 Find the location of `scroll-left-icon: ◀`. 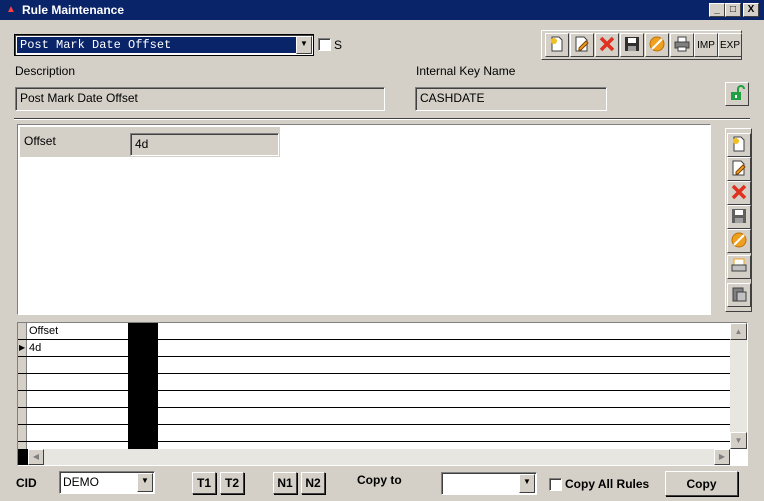

scroll-left-icon: ◀ is located at coordinates (36, 457).